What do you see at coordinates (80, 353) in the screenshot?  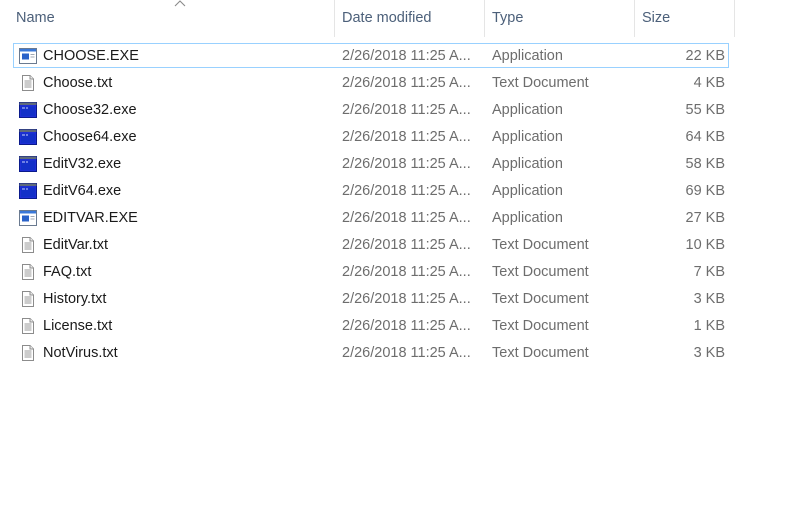 I see `file-name: NotVirus.txt` at bounding box center [80, 353].